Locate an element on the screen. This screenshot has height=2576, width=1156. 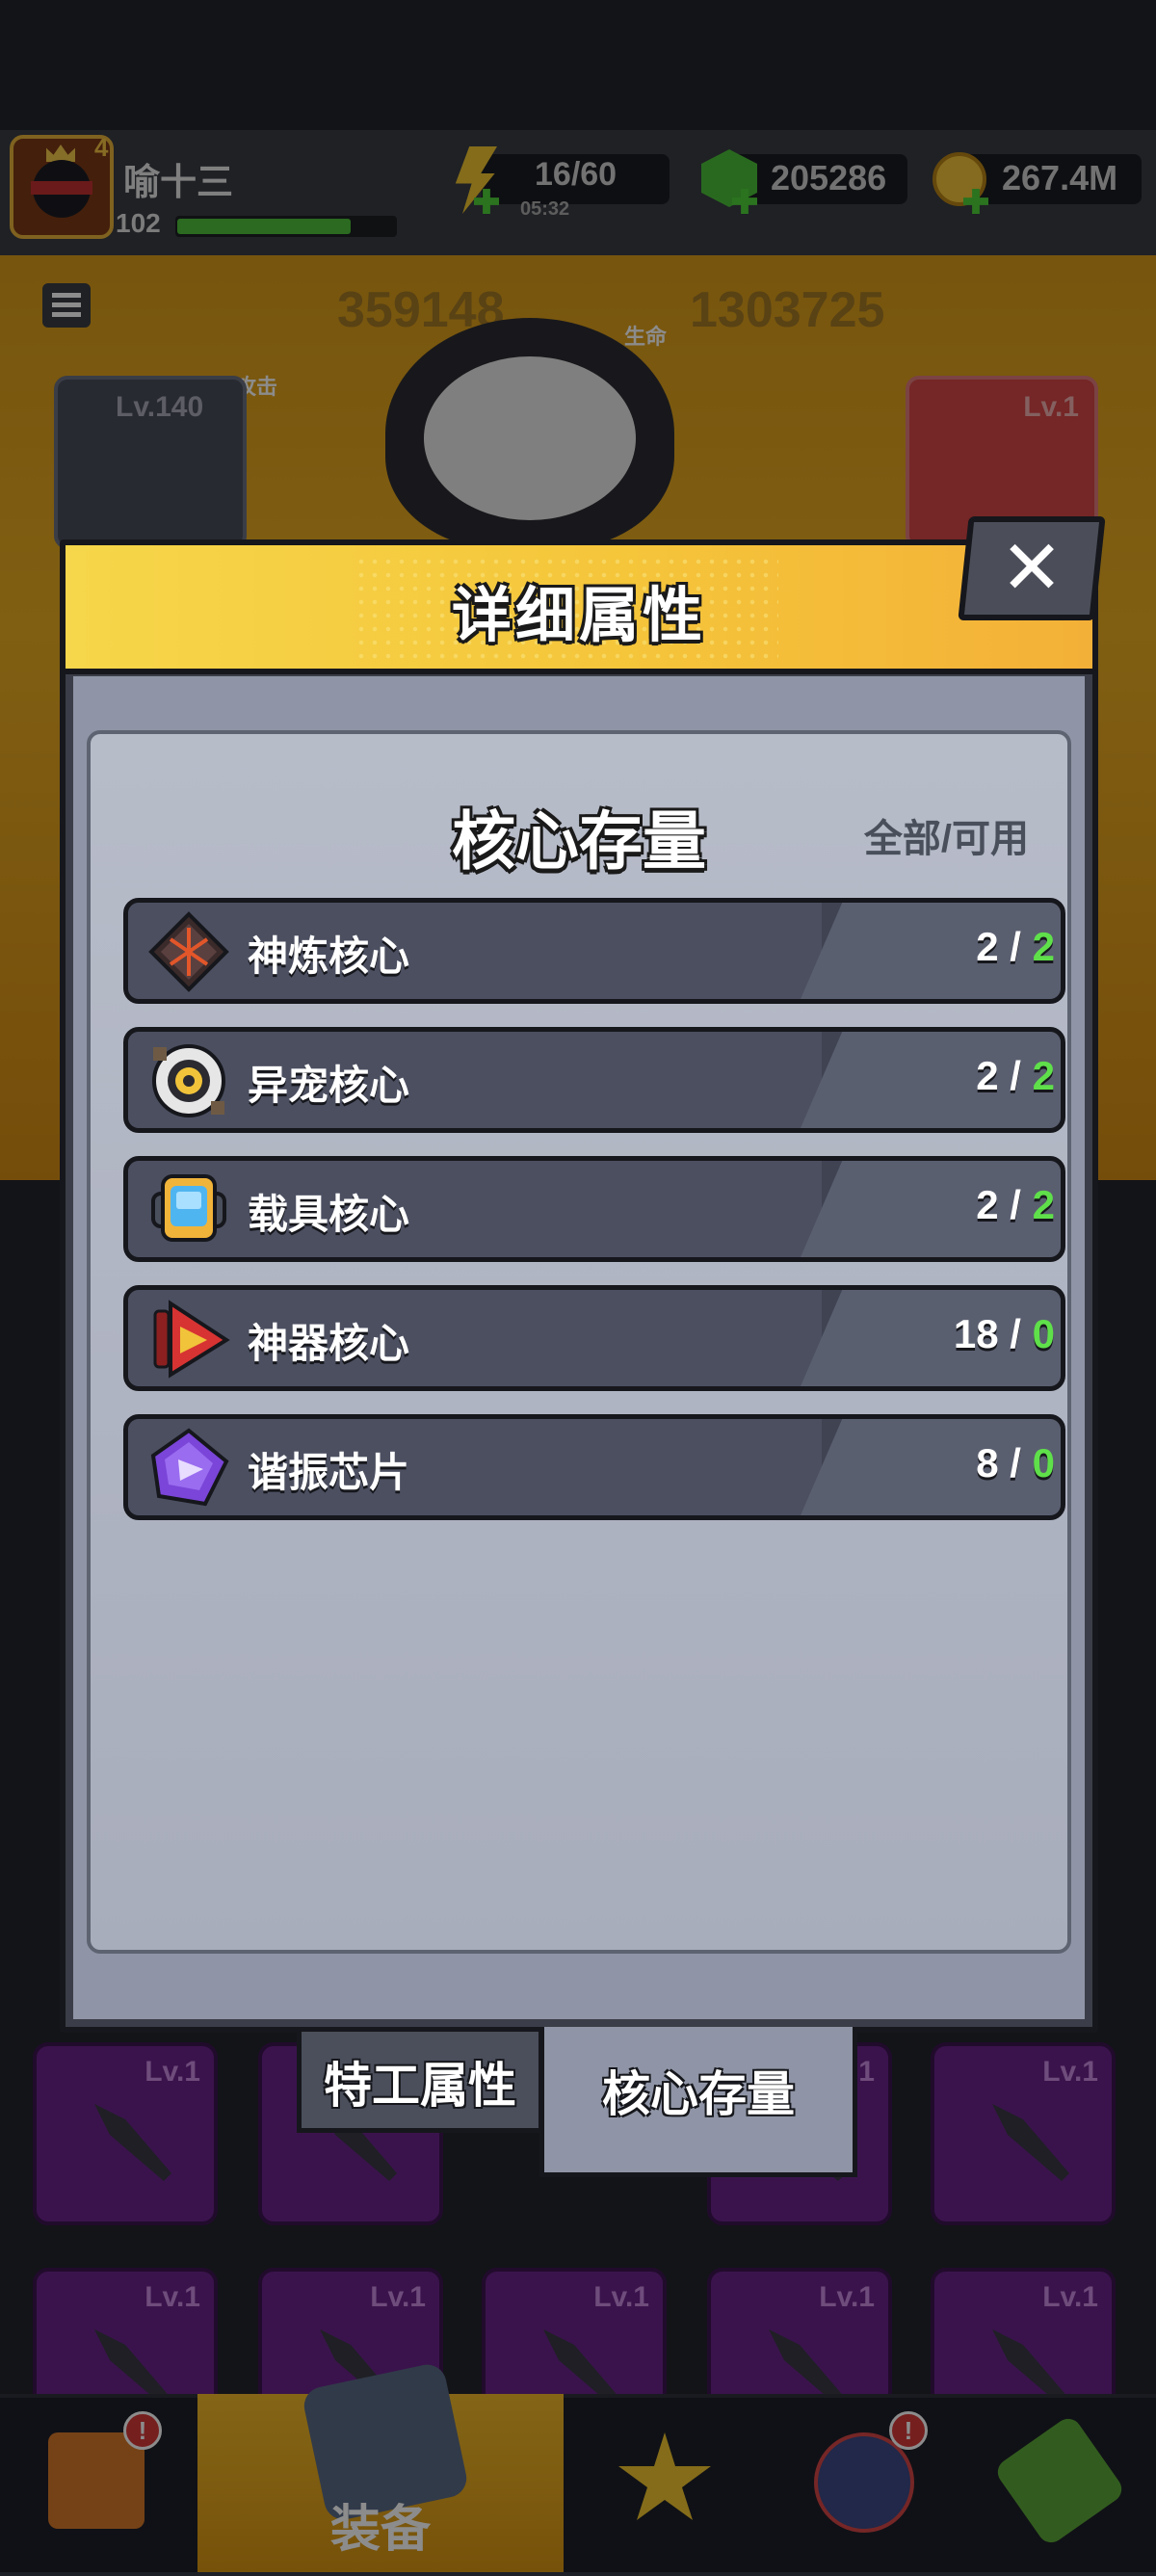
vehicle-core-icon is located at coordinates (188, 1208).